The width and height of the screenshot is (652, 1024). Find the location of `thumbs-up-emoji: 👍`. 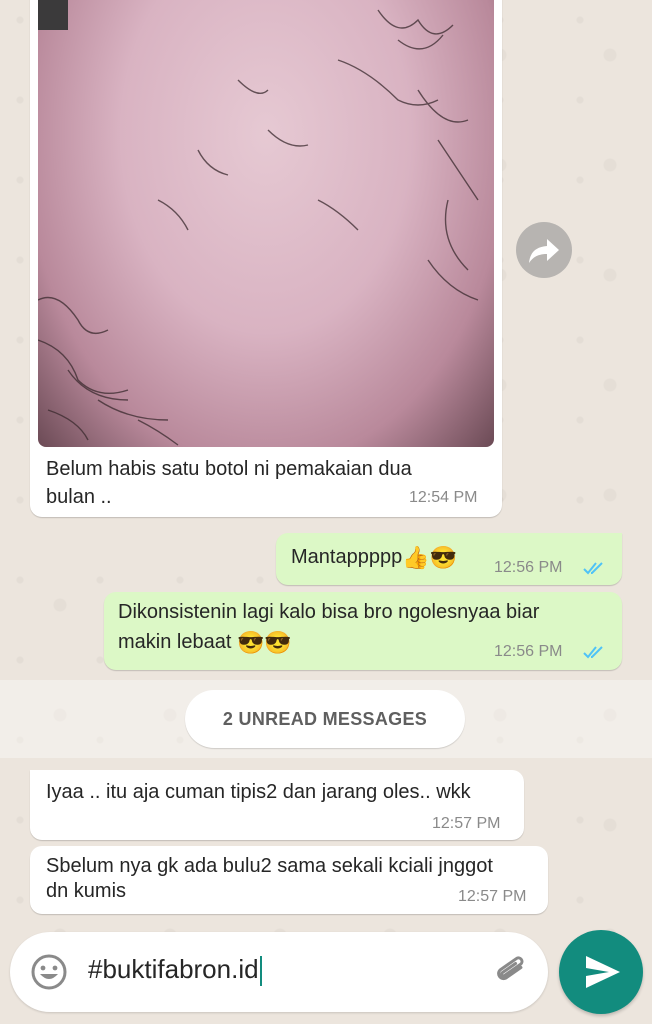

thumbs-up-emoji: 👍 is located at coordinates (416, 558).